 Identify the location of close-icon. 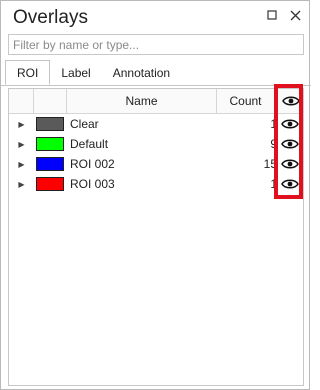
(295, 15).